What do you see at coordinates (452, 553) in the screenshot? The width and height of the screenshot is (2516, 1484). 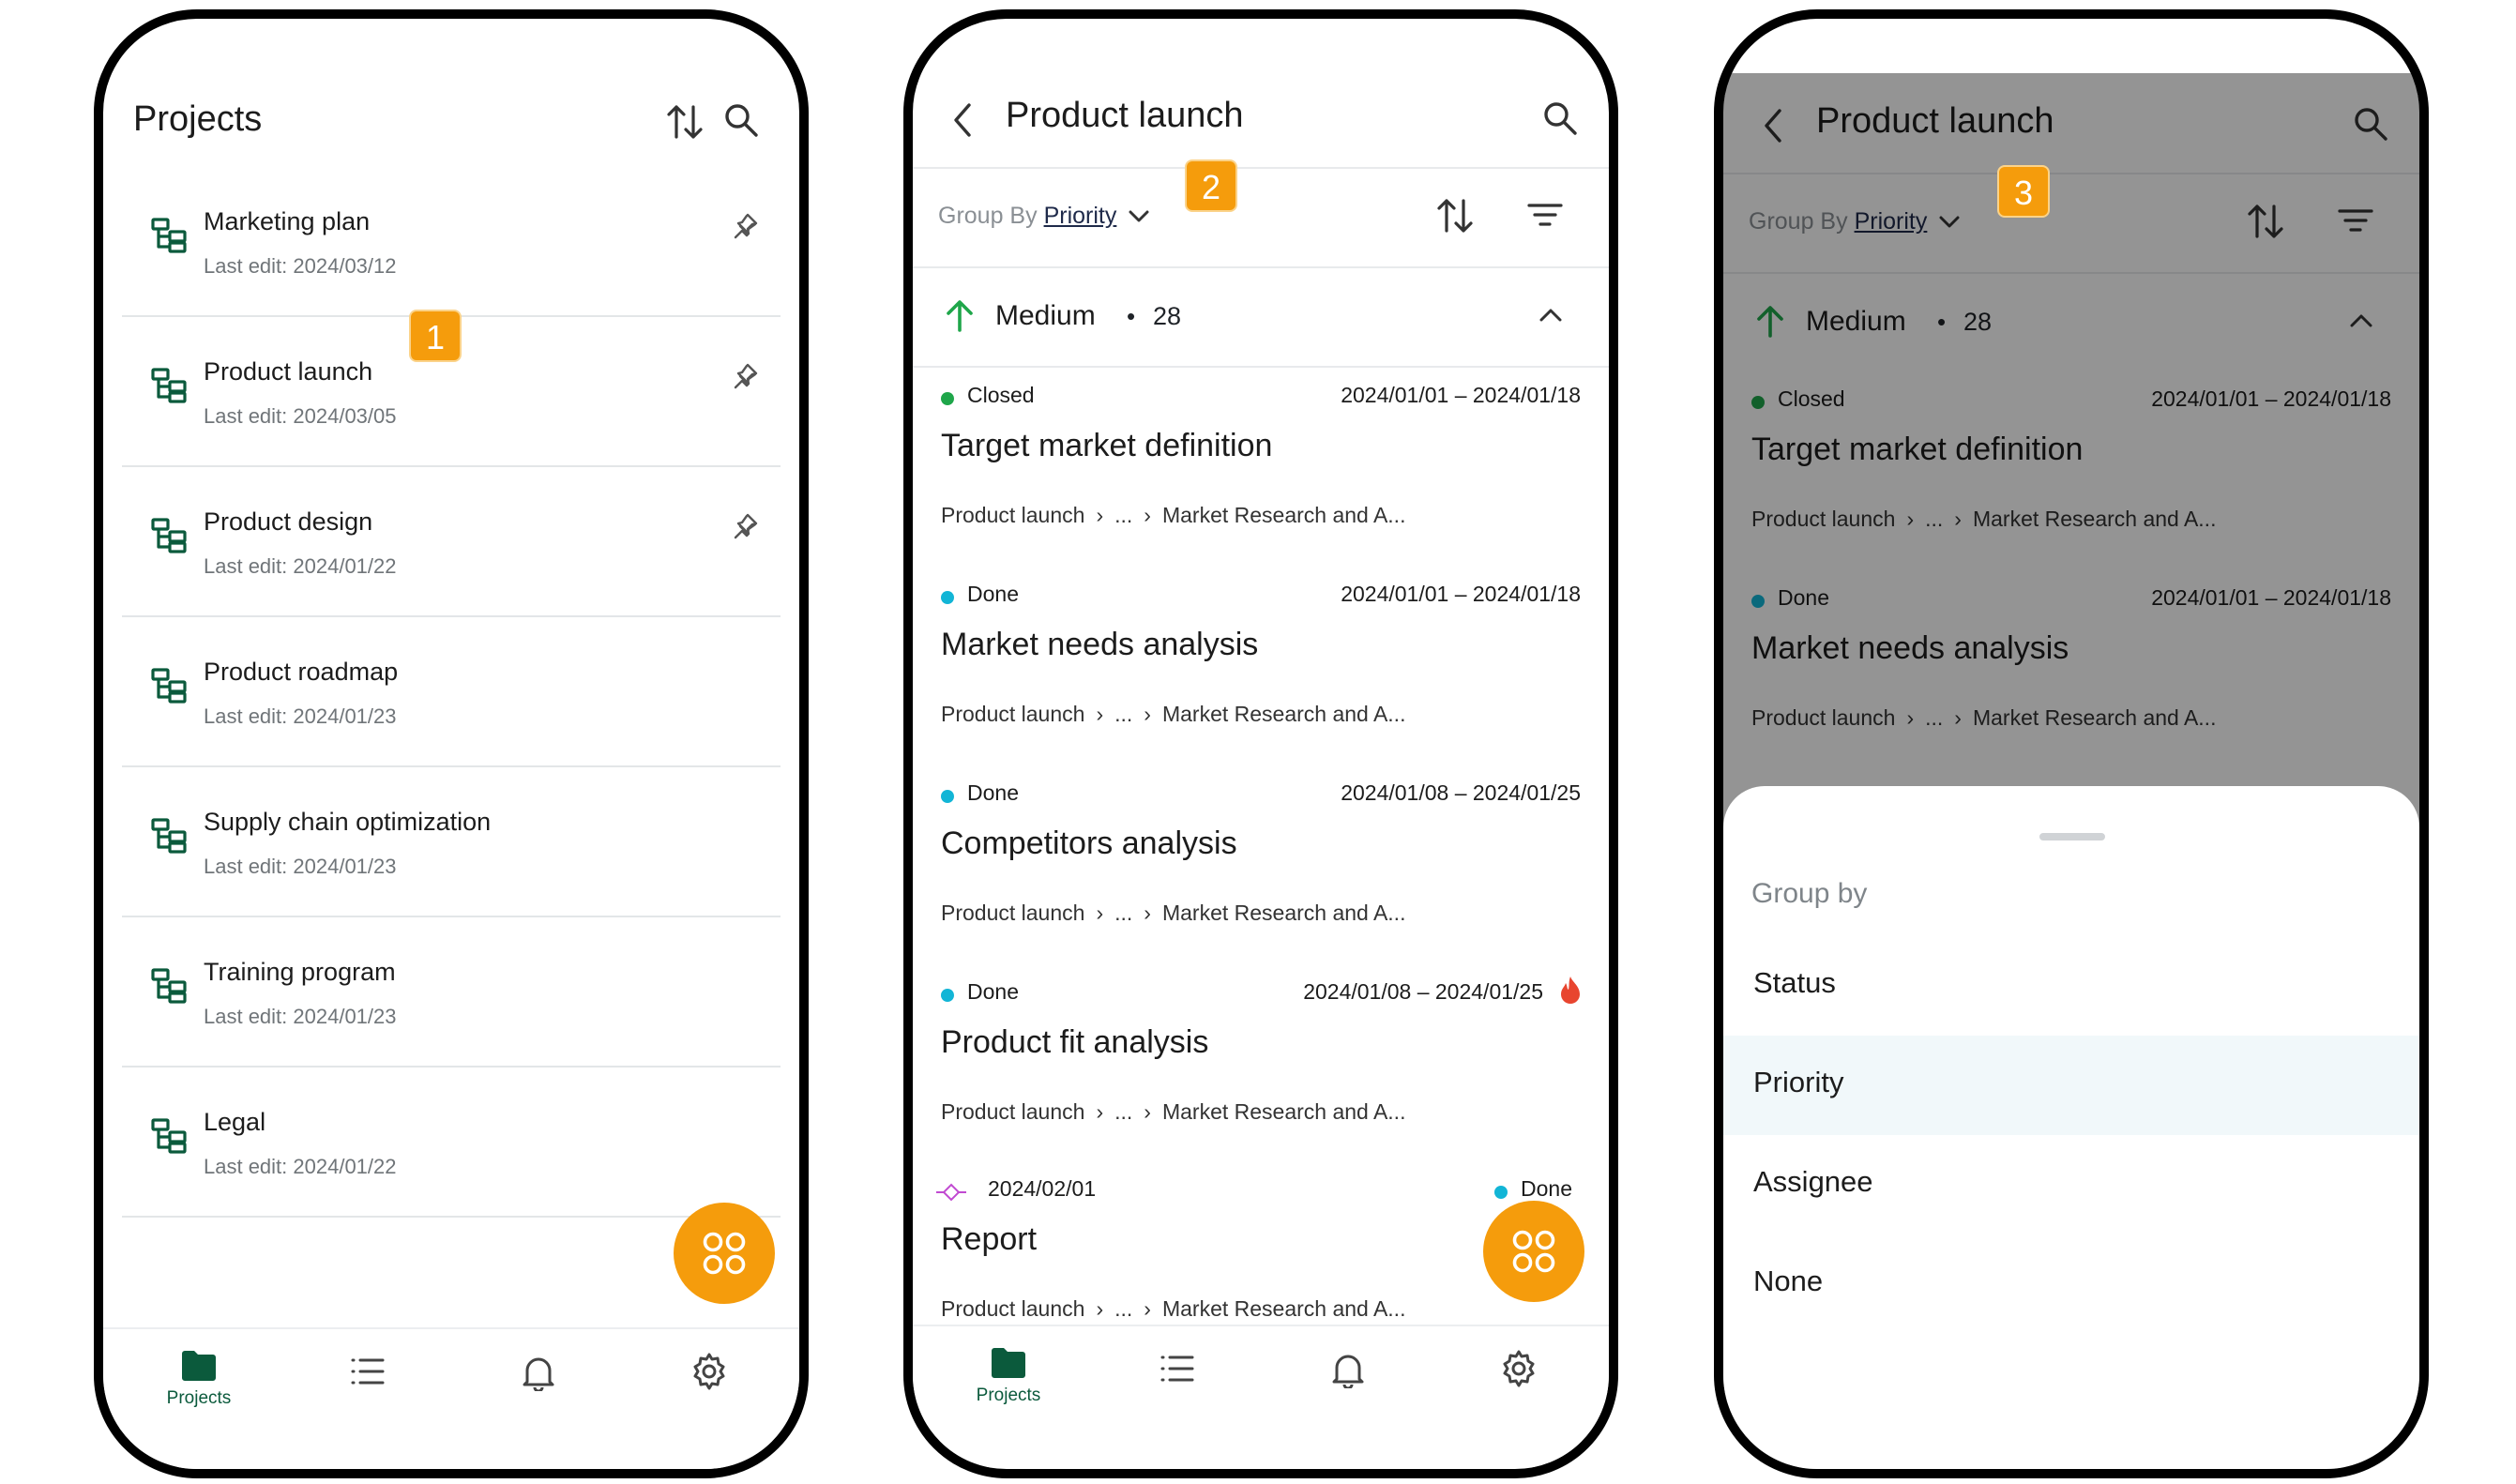 I see `project-list-item: Product design Last edit: 2024/01/22` at bounding box center [452, 553].